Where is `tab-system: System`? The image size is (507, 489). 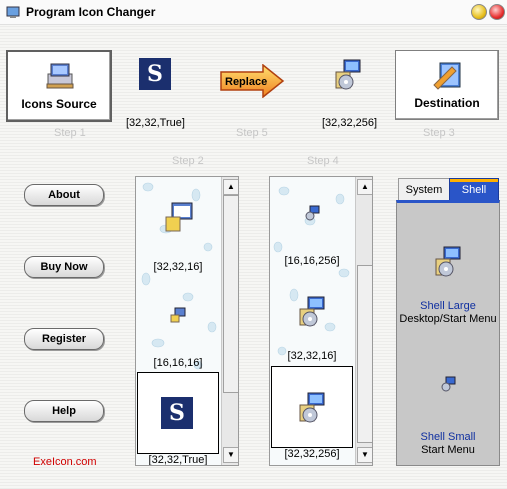
tab-system: System is located at coordinates (424, 189).